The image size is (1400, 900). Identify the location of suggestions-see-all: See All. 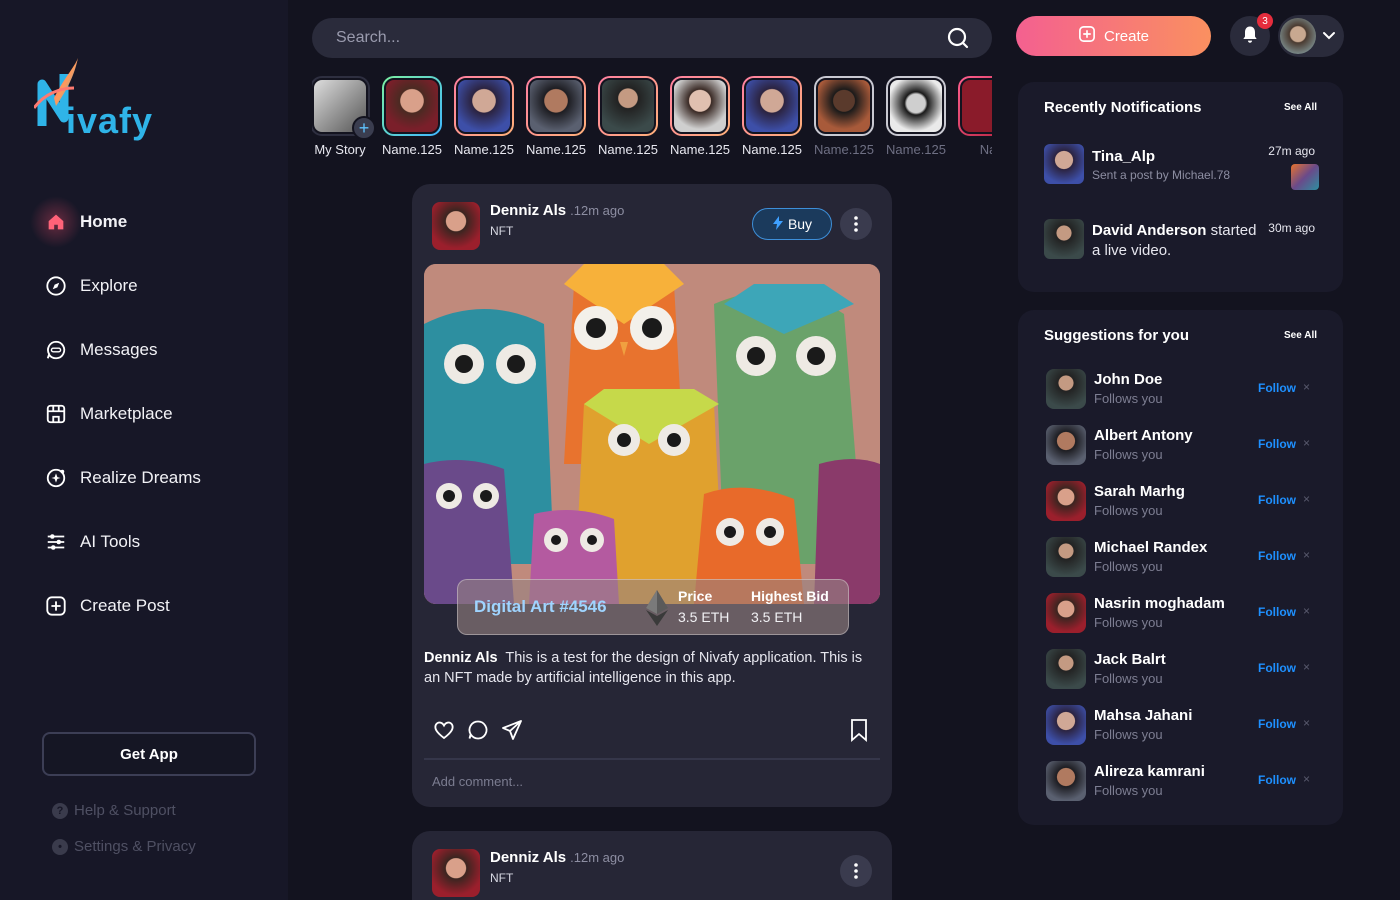
(1300, 335).